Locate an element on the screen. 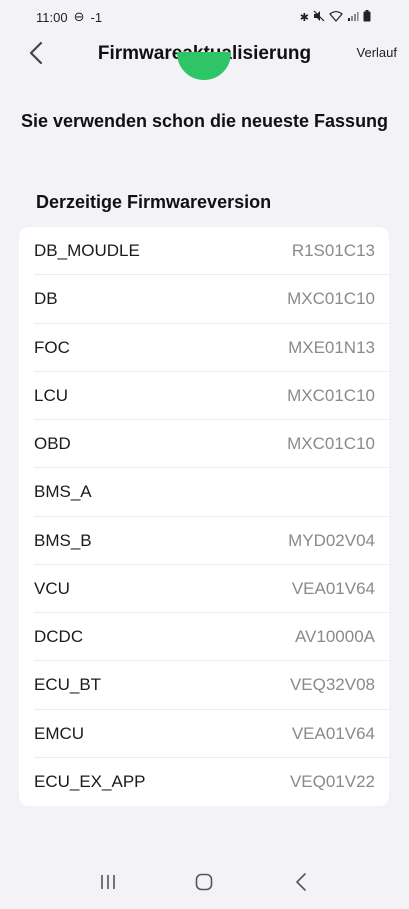 The image size is (409, 909). firmware-row: ECU_BT VEQ32V08 is located at coordinates (204, 685).